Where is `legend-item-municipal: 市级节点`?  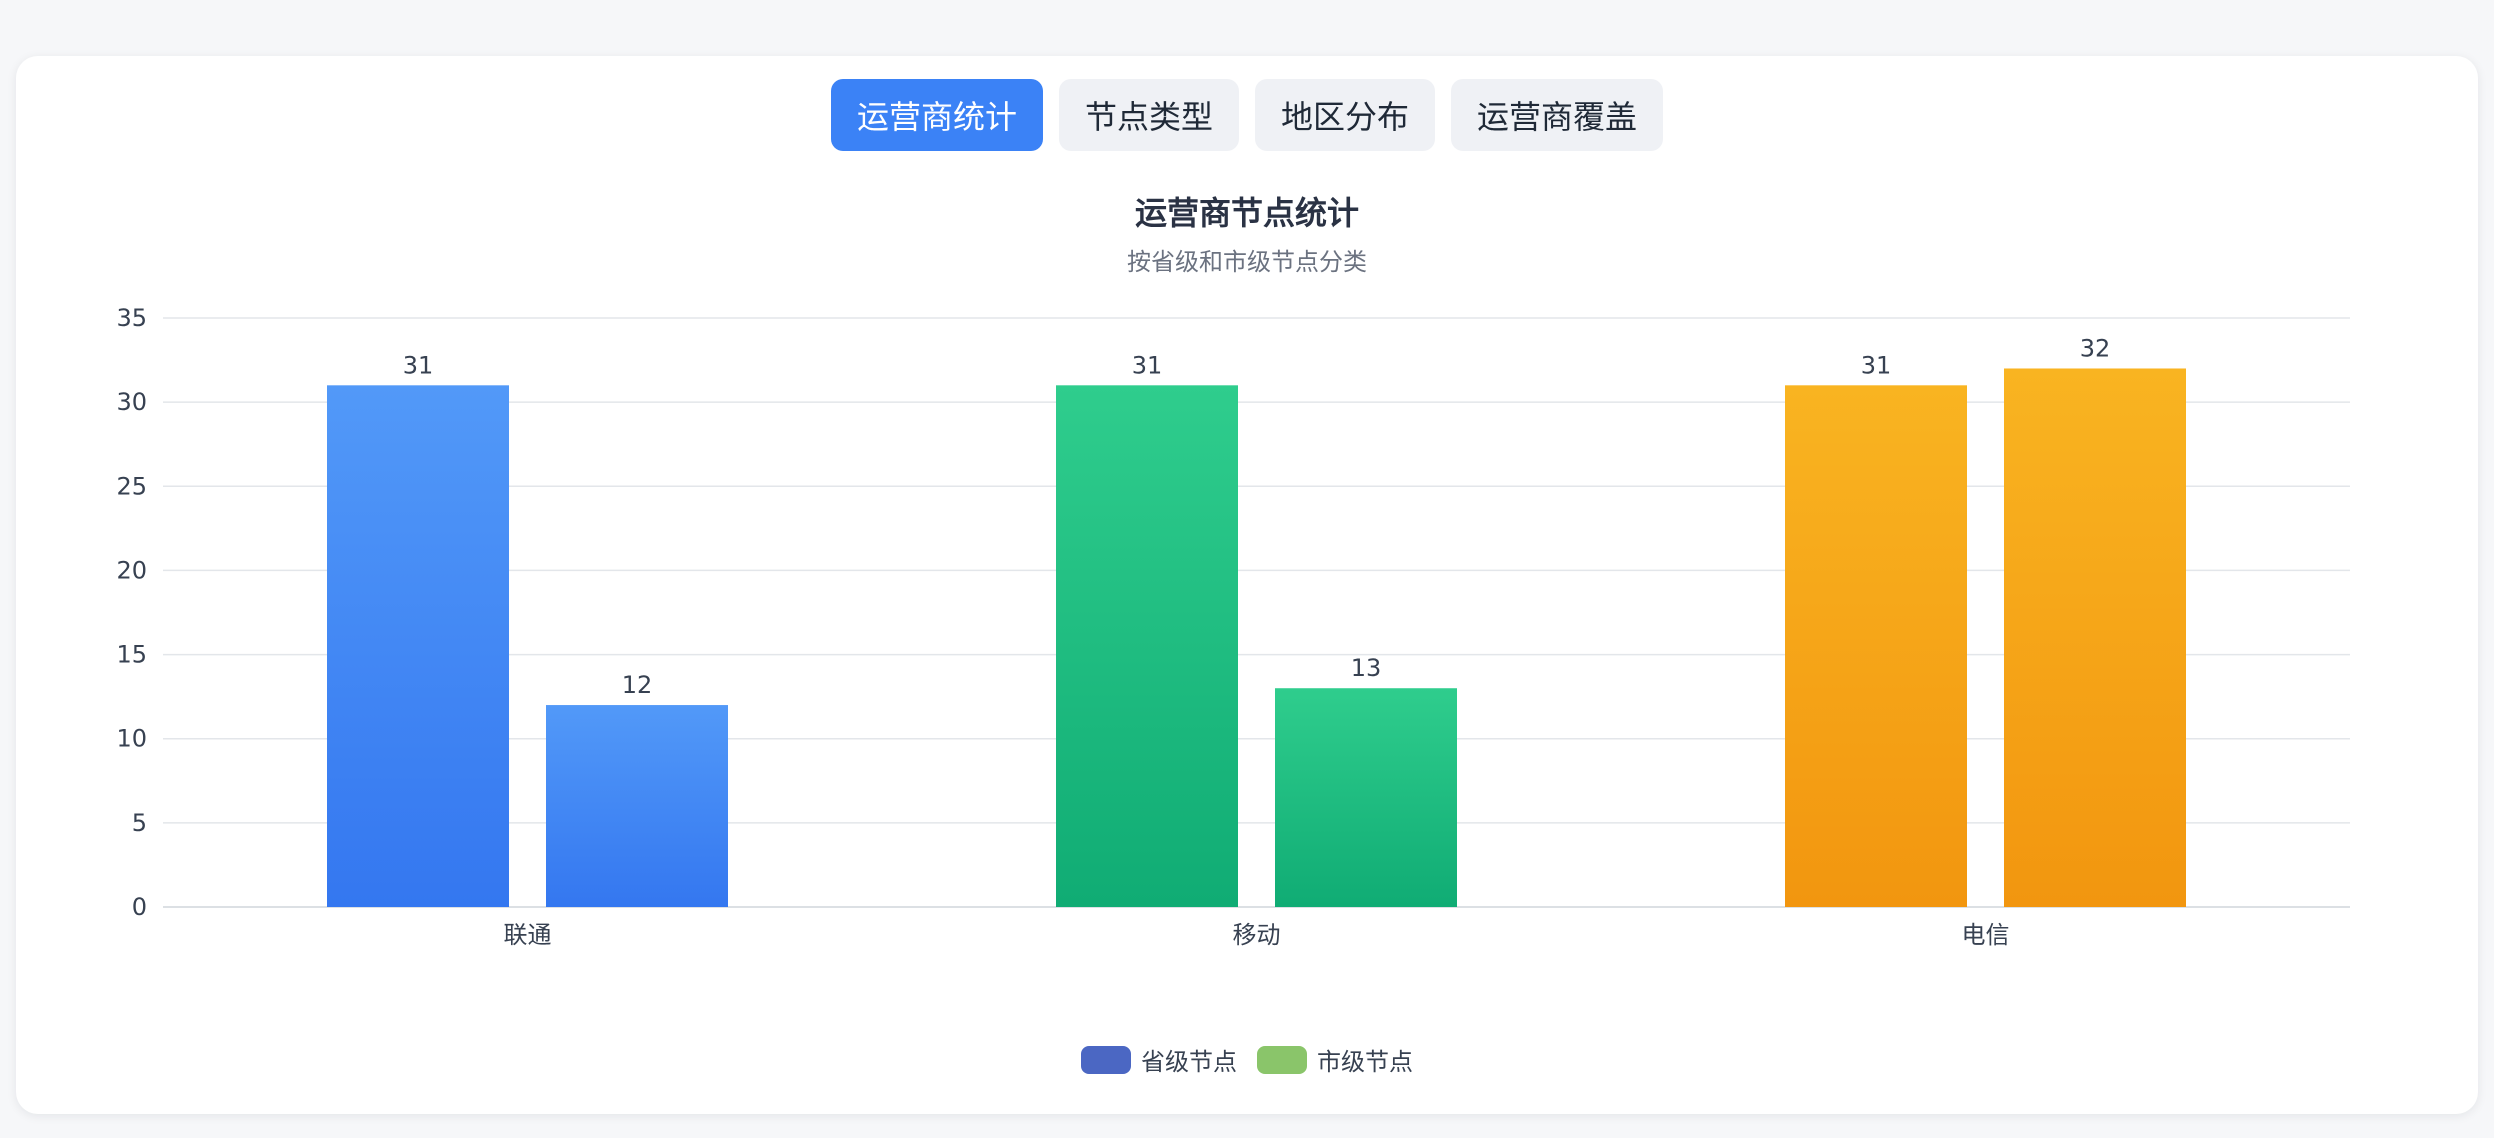
legend-item-municipal: 市级节点 is located at coordinates (1335, 1059).